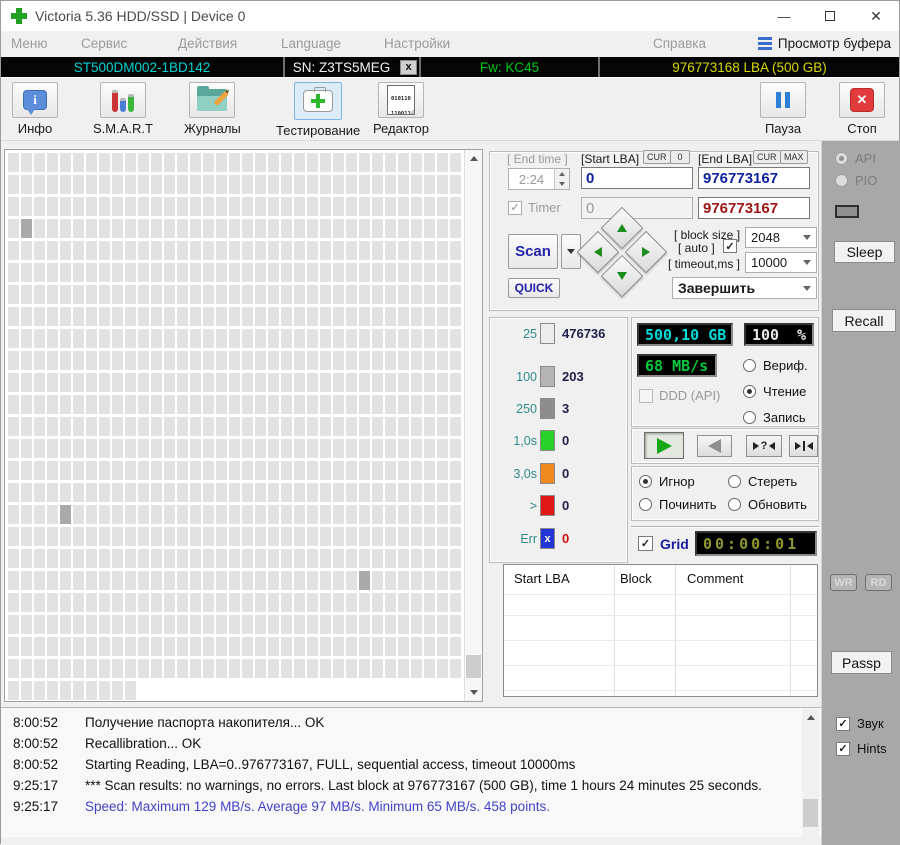 The height and width of the screenshot is (845, 900). Describe the element at coordinates (534, 207) in the screenshot. I see `timer-checkbox: Timer` at that location.